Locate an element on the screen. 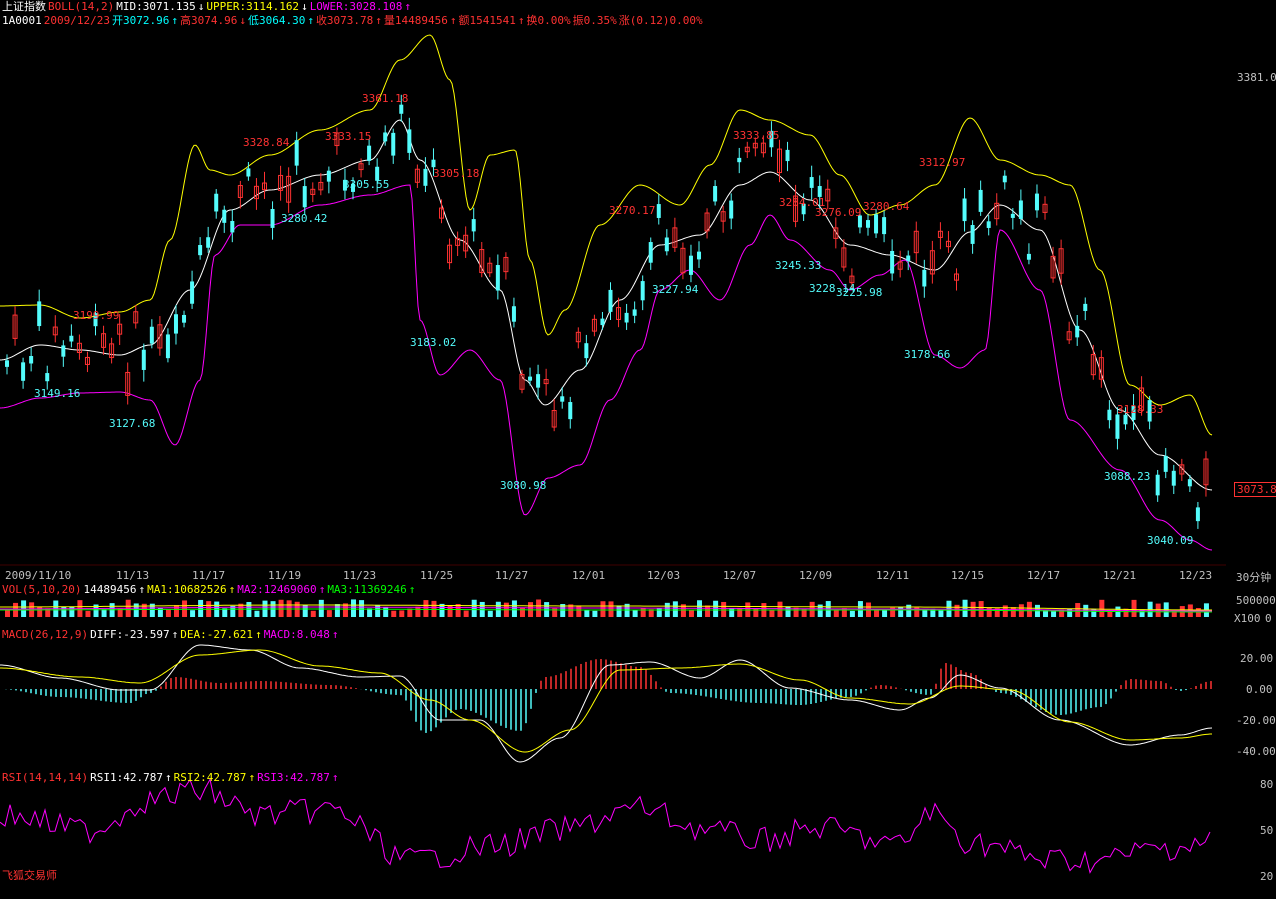 The height and width of the screenshot is (899, 1276). quote-close: 收3073.78 is located at coordinates (344, 20).